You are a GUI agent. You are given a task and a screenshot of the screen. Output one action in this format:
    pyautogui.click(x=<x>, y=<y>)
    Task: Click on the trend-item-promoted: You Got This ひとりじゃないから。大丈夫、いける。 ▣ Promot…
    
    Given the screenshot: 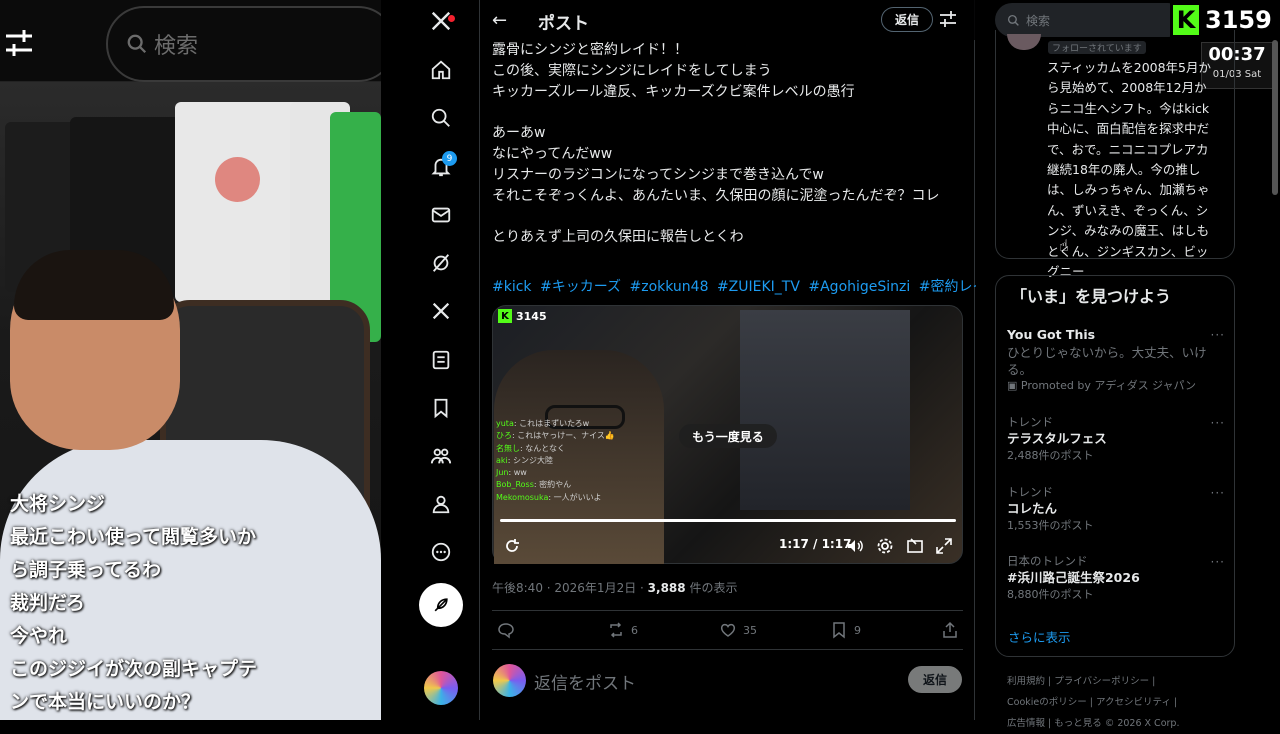 What is the action you would take?
    pyautogui.click(x=1117, y=360)
    